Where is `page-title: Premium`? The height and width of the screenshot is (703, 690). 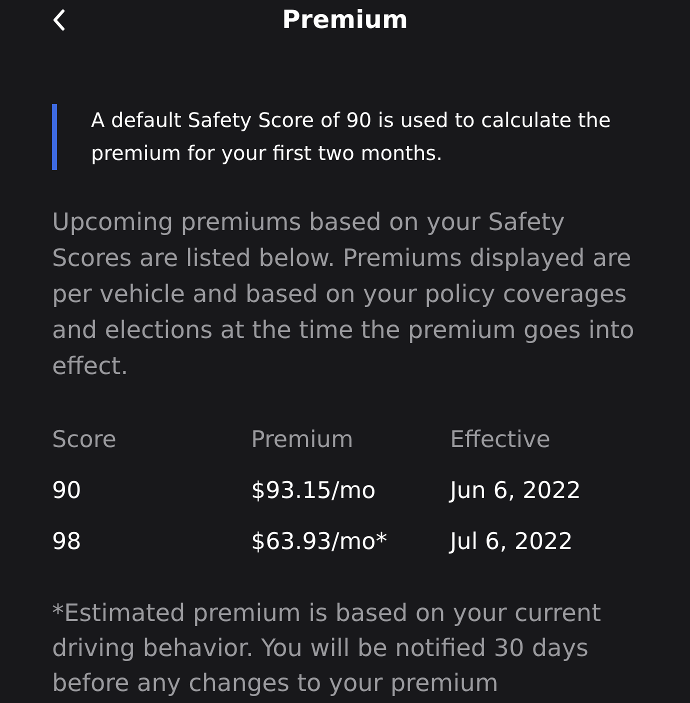
page-title: Premium is located at coordinates (345, 20).